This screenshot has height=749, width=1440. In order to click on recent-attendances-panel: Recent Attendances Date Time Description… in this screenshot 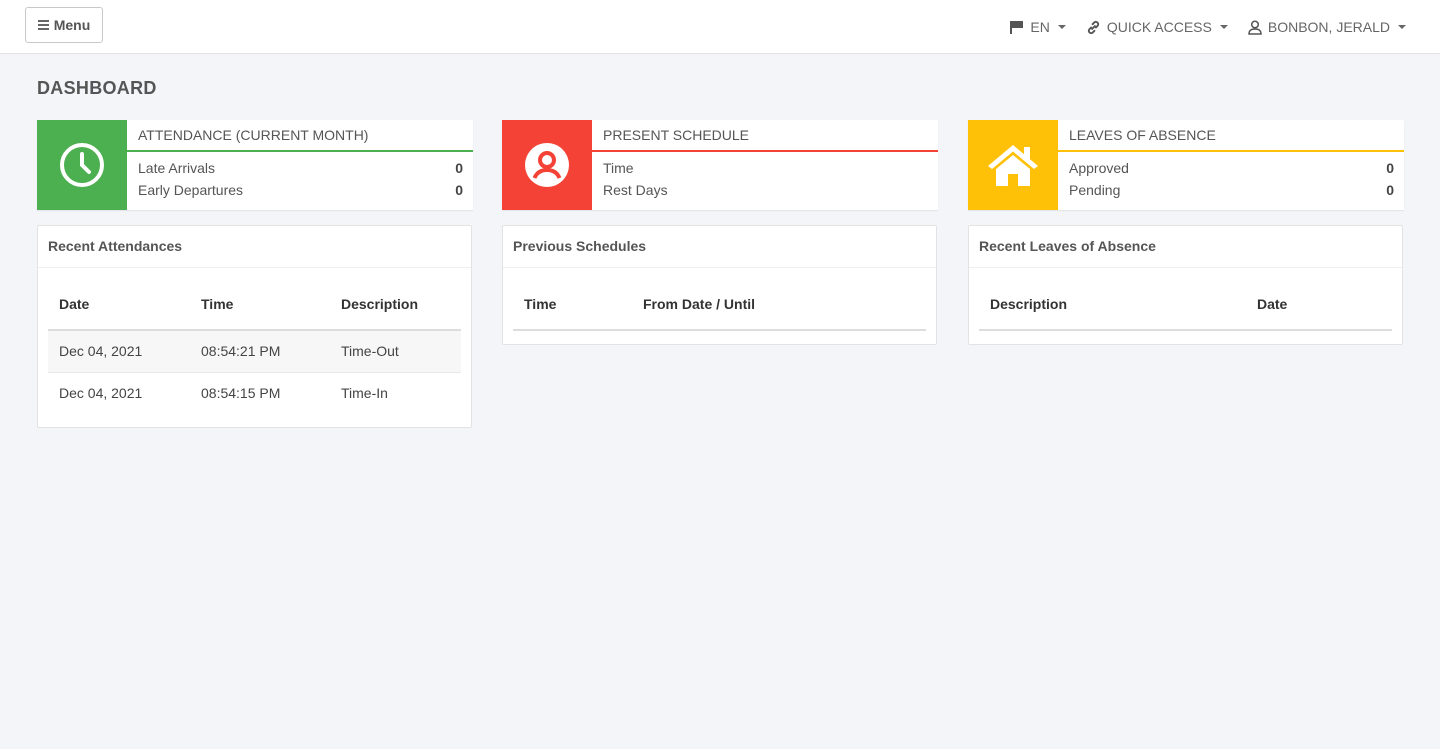, I will do `click(254, 326)`.